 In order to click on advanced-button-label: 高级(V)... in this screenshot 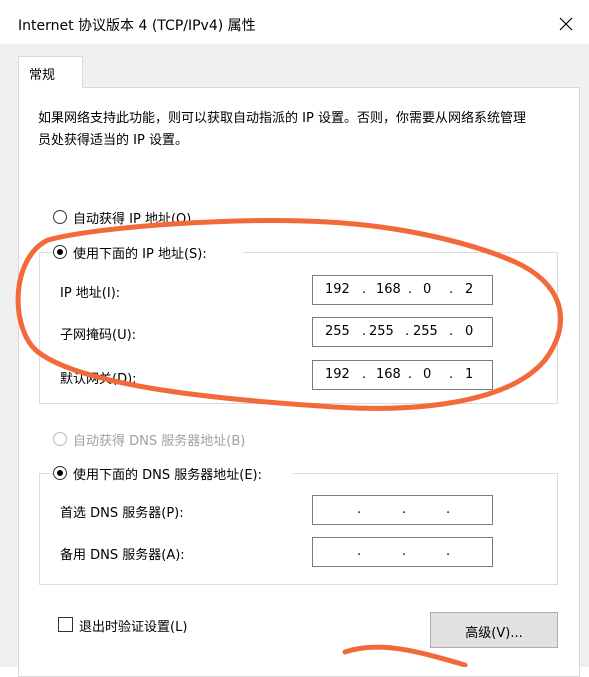, I will do `click(494, 633)`.